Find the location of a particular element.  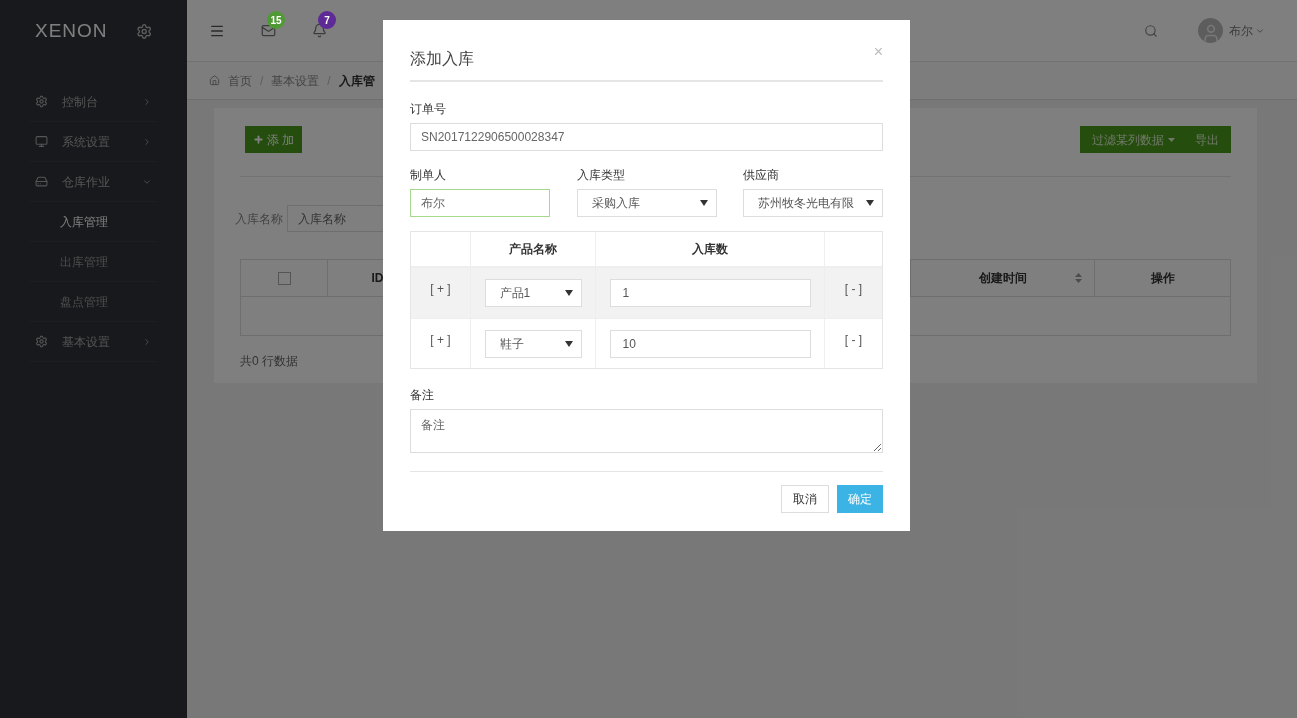

field-label: 备注 is located at coordinates (422, 395).